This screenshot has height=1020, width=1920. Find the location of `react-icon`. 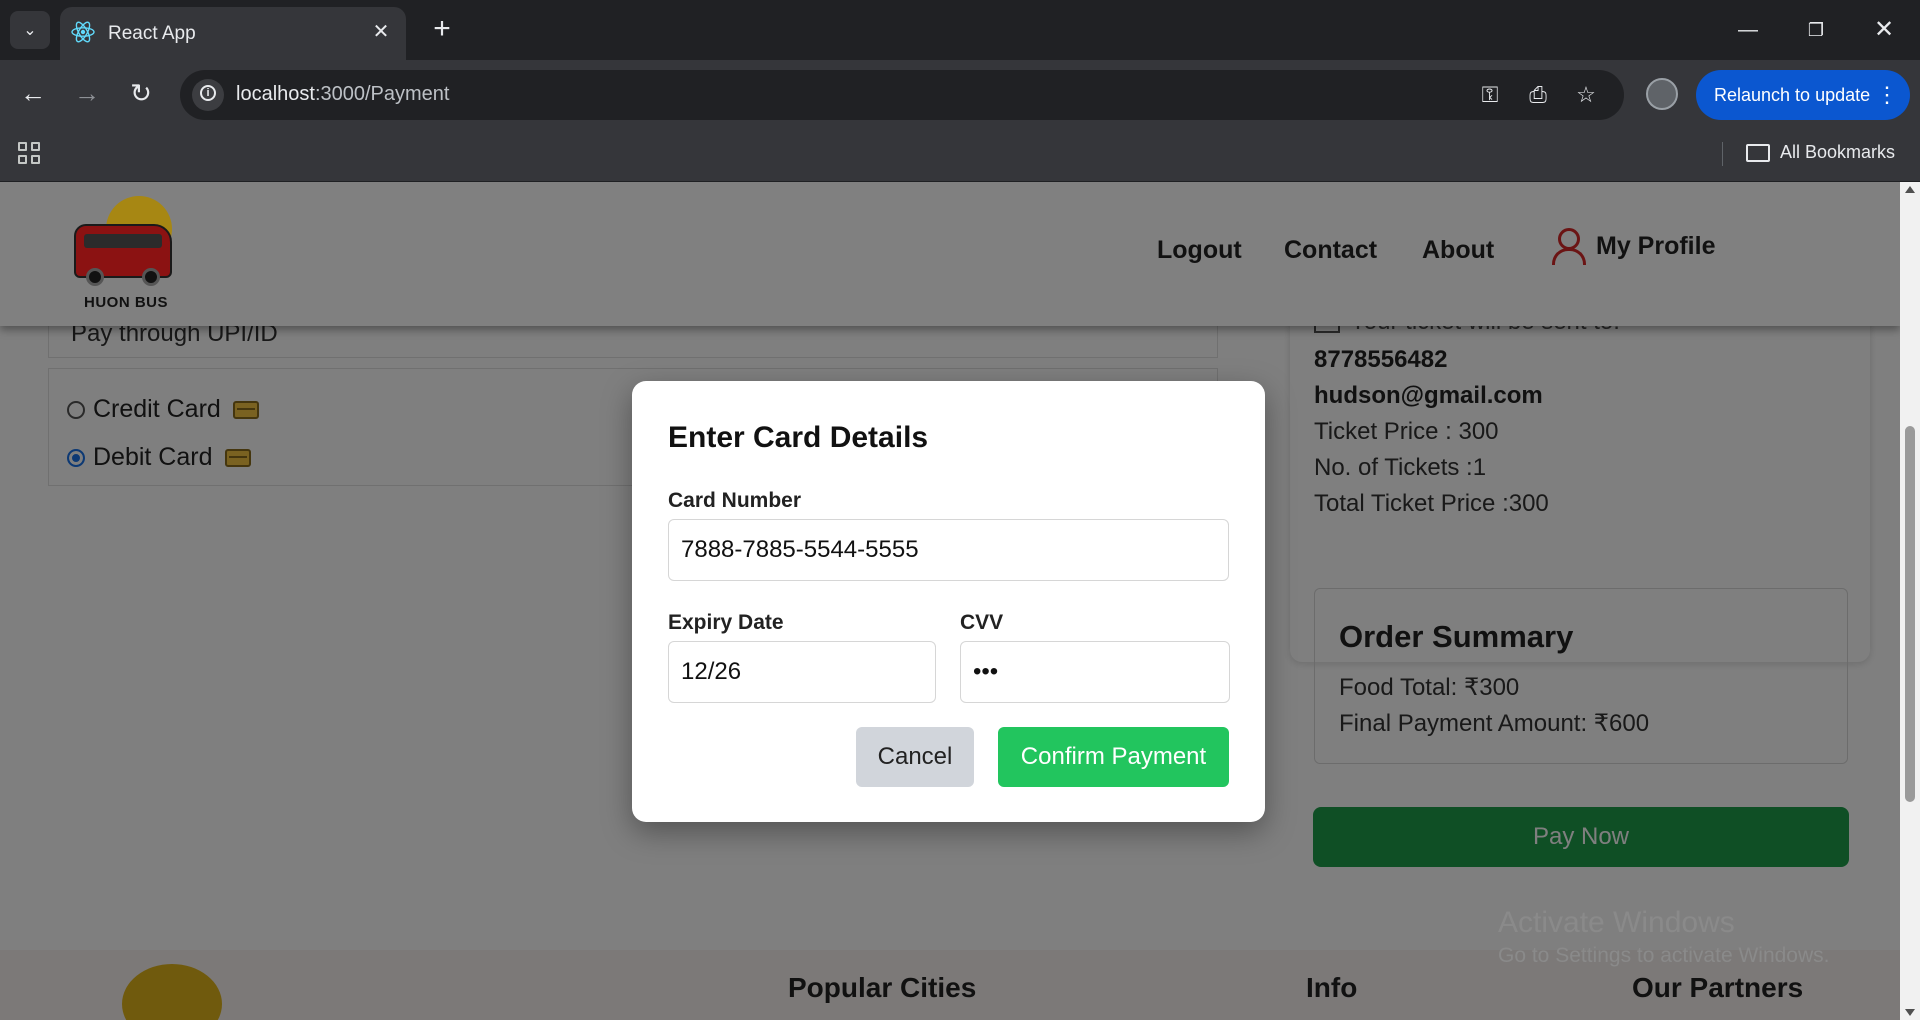

react-icon is located at coordinates (83, 32).